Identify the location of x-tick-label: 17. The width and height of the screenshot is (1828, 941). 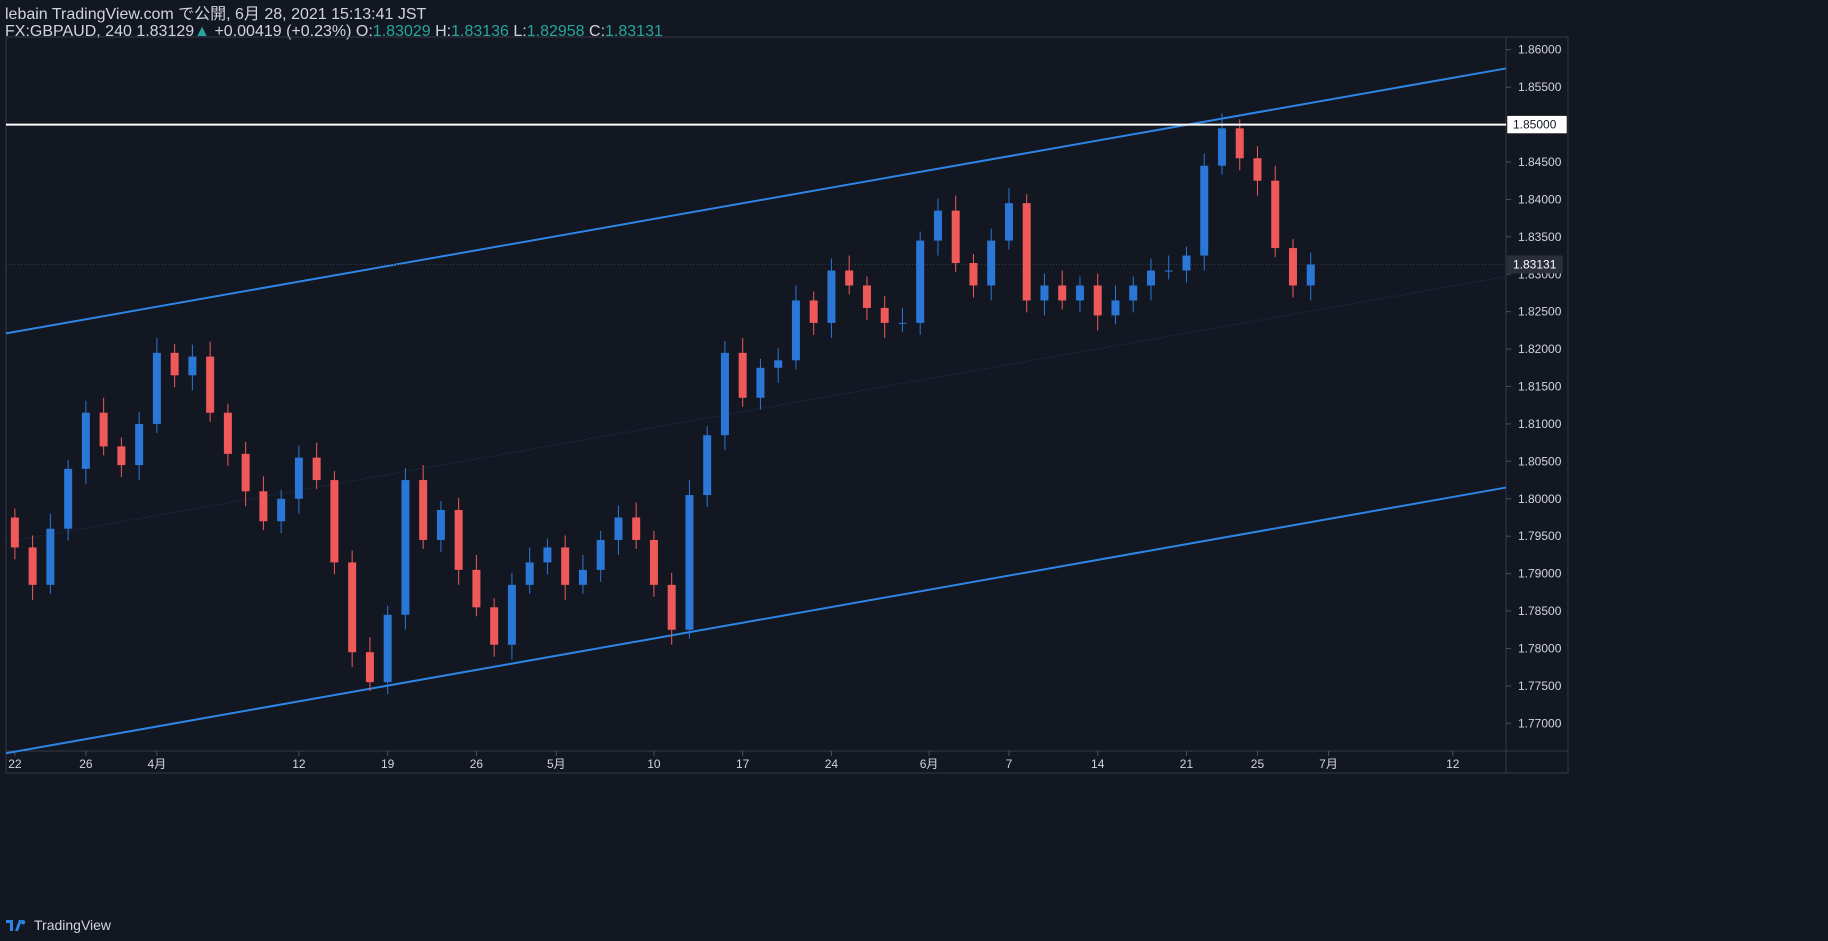
(743, 764).